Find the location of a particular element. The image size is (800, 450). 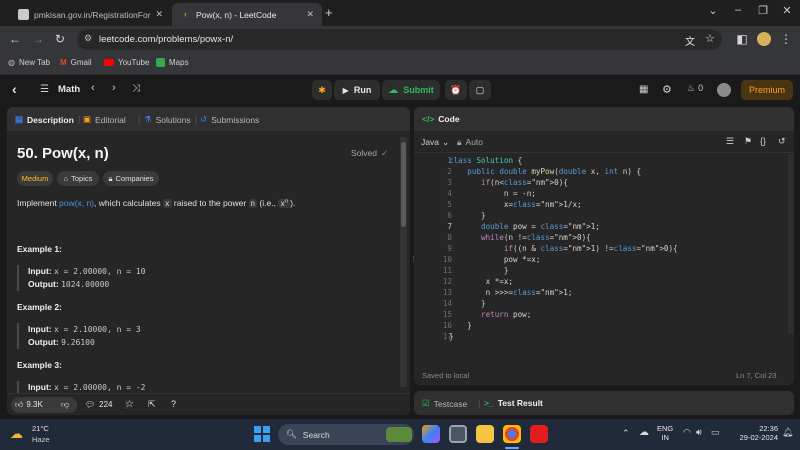

pow-link: pow(x, n) is located at coordinates (76, 203).